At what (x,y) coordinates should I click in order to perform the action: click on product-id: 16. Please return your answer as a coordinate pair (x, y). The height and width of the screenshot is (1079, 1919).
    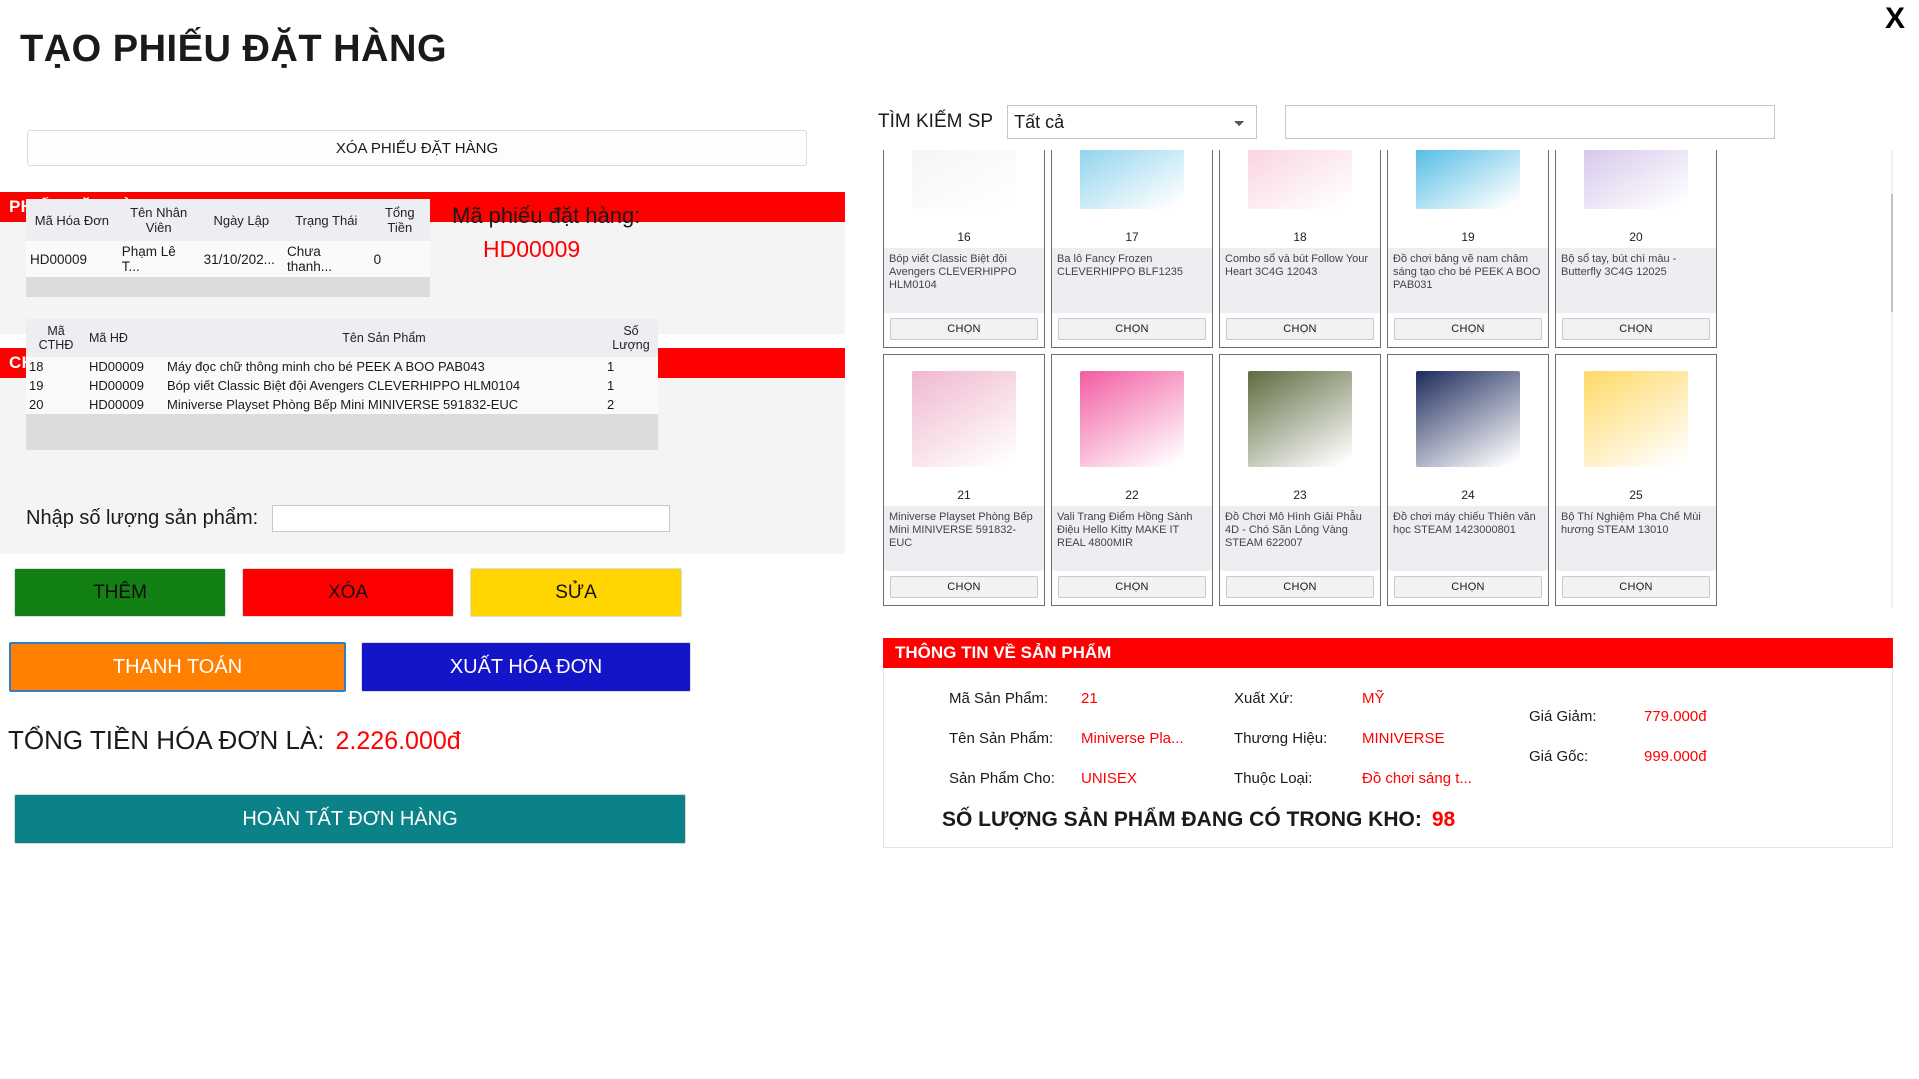
    Looking at the image, I should click on (964, 237).